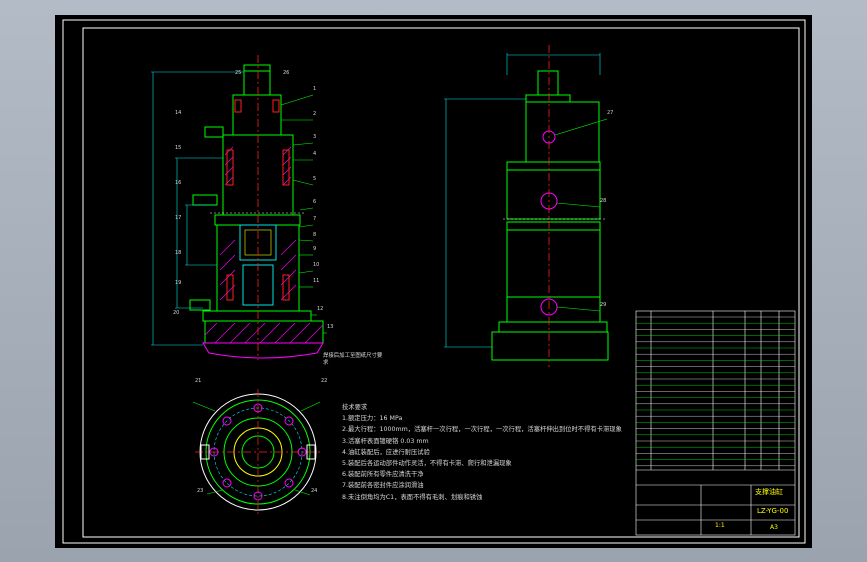  I want to click on tech-req-item: 8.未注倒角均为C1，表面不得有毛刺、划痕和锈蚀, so click(412, 497).